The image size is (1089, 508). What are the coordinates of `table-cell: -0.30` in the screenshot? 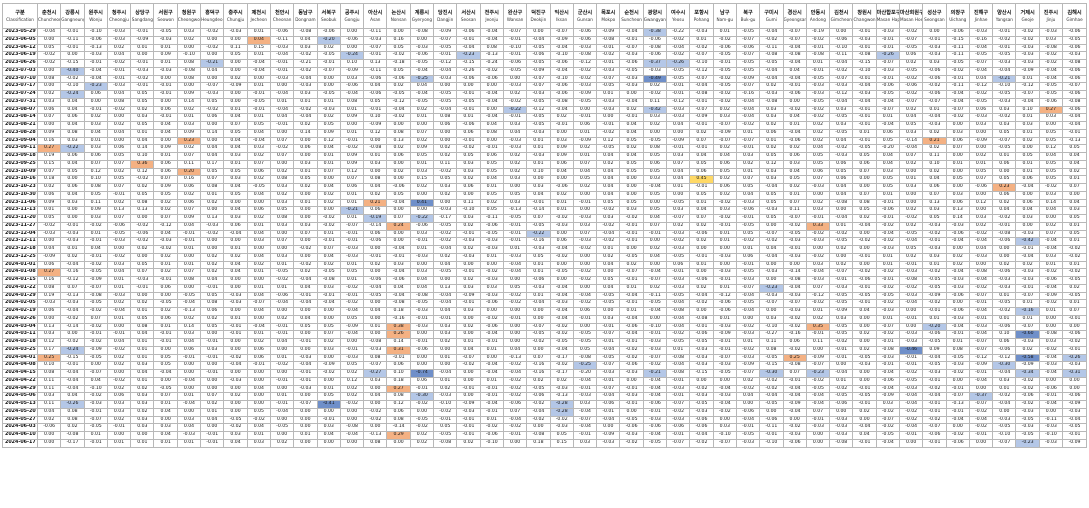 It's located at (422, 396).